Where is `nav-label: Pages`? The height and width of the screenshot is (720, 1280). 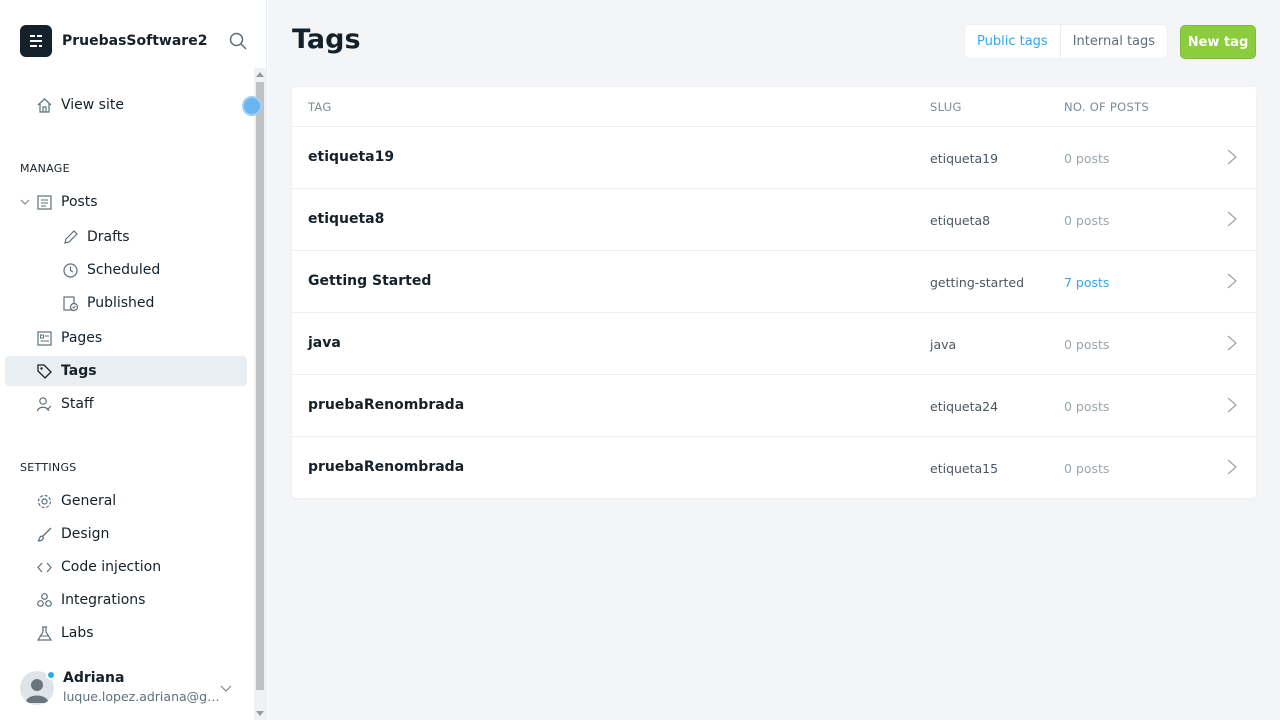
nav-label: Pages is located at coordinates (82, 338).